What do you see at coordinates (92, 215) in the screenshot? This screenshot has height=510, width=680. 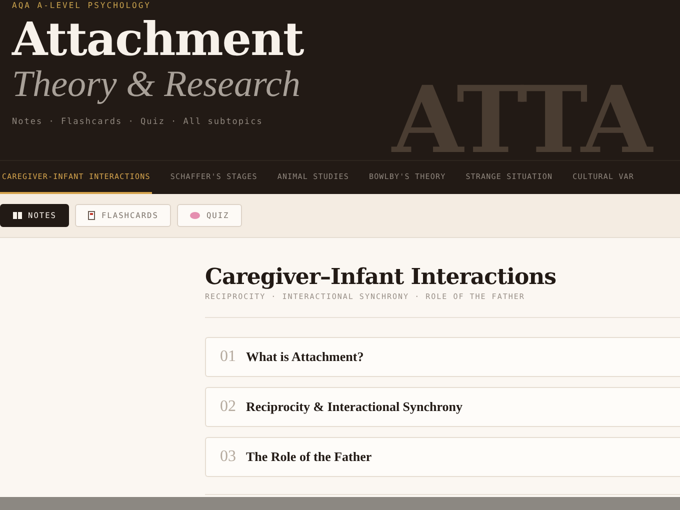 I see `cards-icon` at bounding box center [92, 215].